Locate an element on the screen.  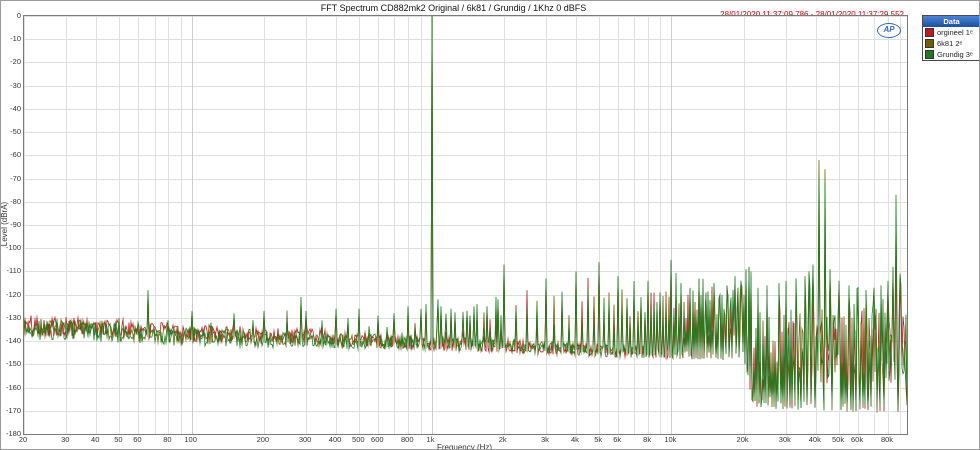
legend-item-label: orgineel 1ᵉ is located at coordinates (955, 32).